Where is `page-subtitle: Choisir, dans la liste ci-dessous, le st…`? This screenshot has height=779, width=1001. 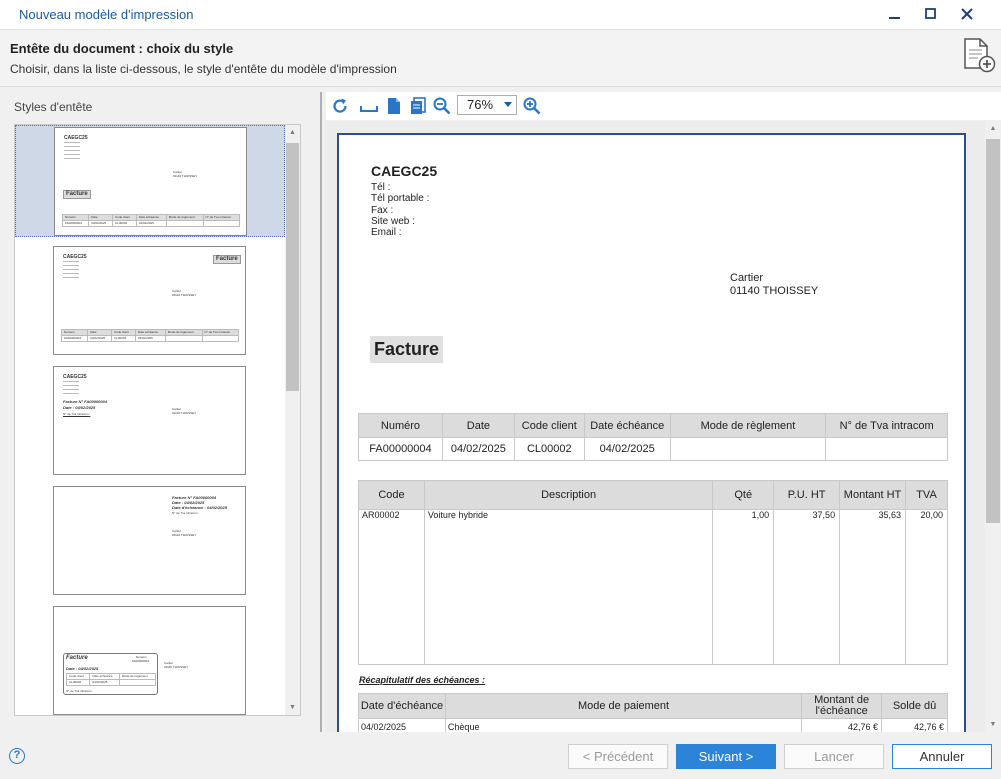
page-subtitle: Choisir, dans la liste ci-dessous, le st… is located at coordinates (203, 69).